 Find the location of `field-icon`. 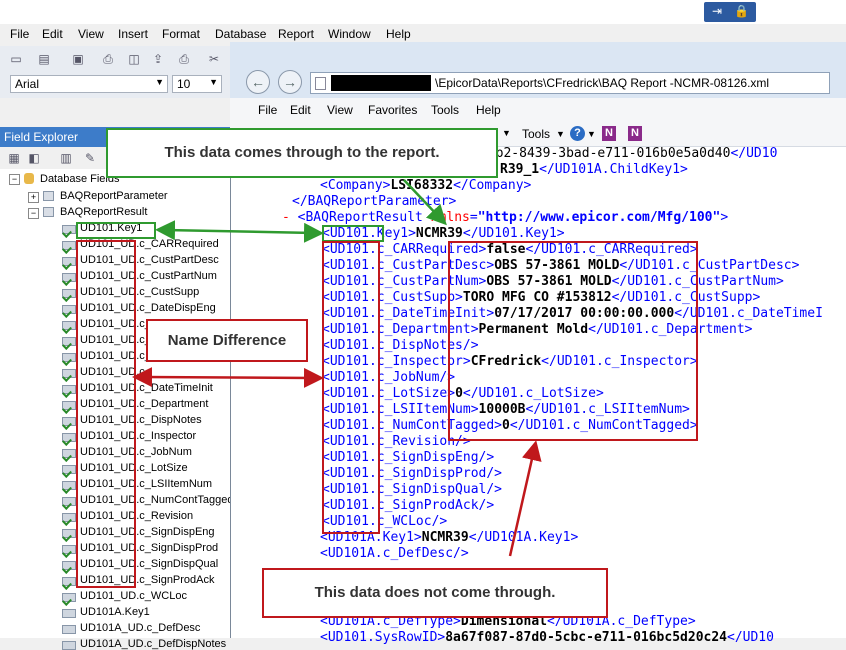

field-icon is located at coordinates (69, 645).